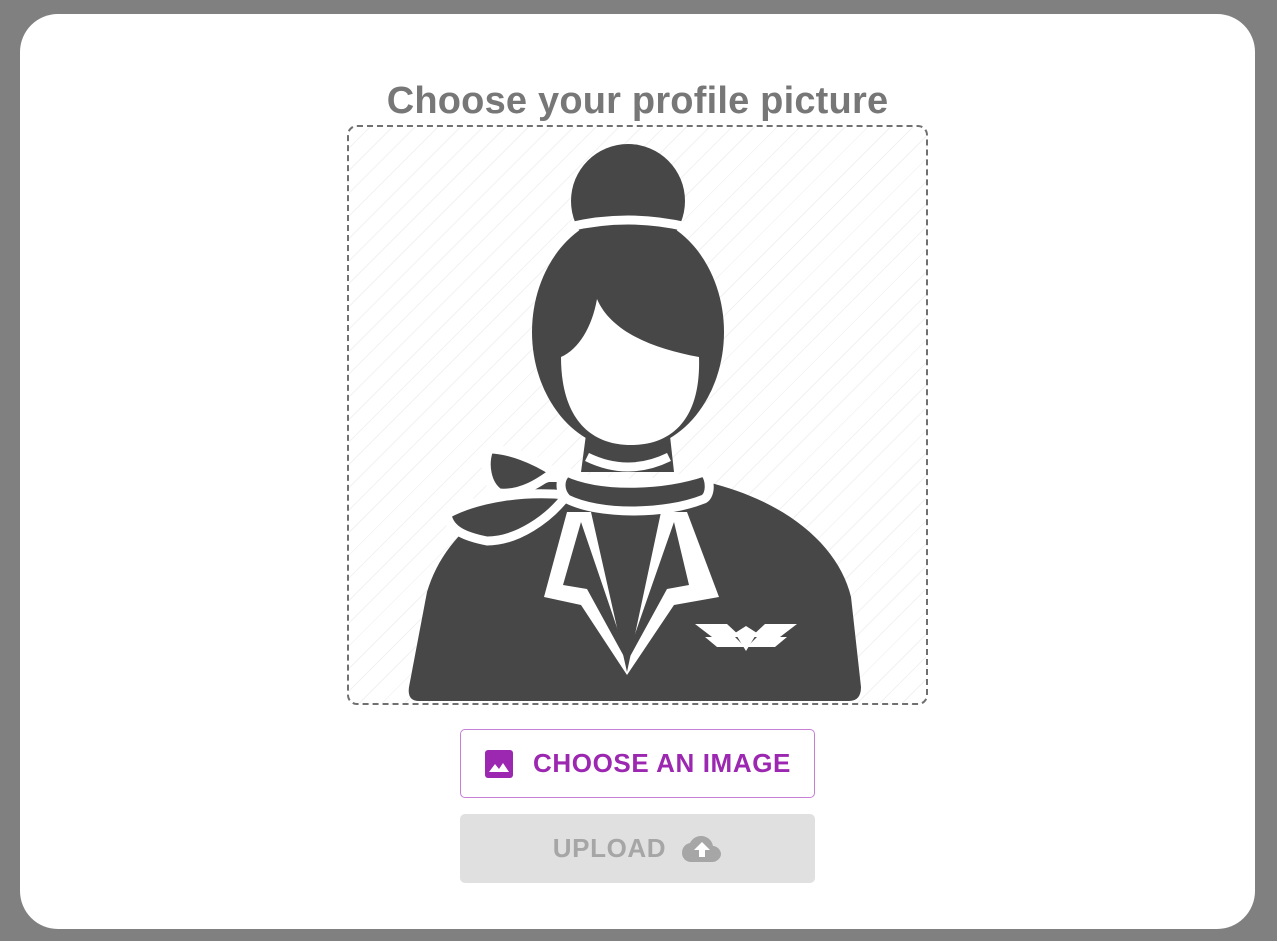 This screenshot has height=941, width=1277. What do you see at coordinates (609, 848) in the screenshot?
I see `upload-label: UPLOAD` at bounding box center [609, 848].